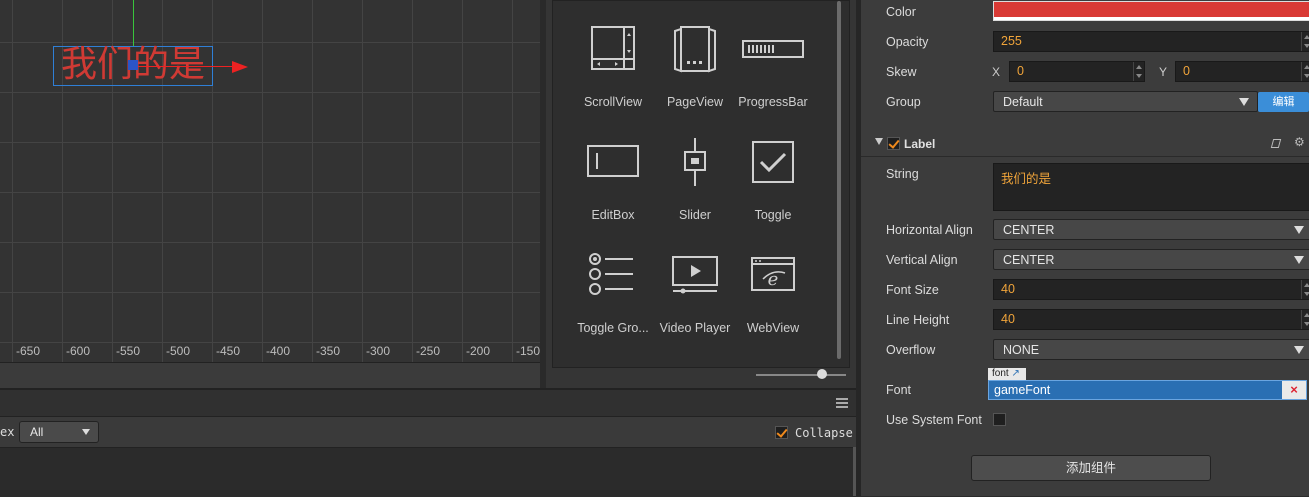  What do you see at coordinates (879, 141) in the screenshot?
I see `collapse-triangle-icon` at bounding box center [879, 141].